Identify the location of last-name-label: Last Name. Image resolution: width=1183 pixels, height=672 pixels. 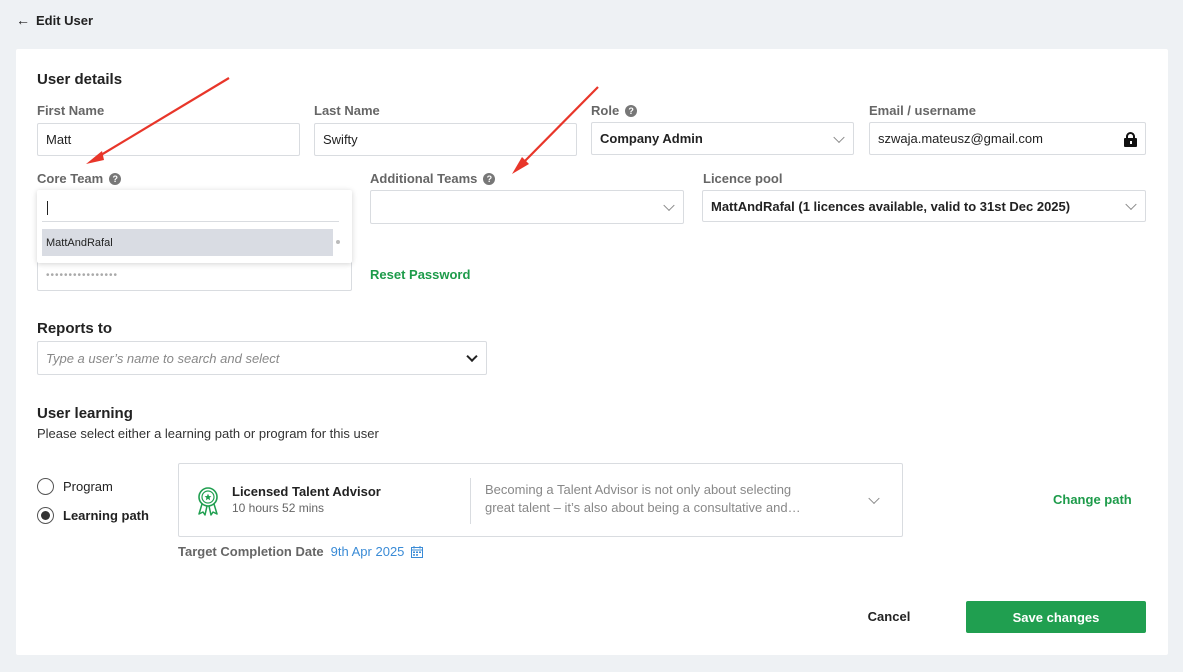
(347, 110).